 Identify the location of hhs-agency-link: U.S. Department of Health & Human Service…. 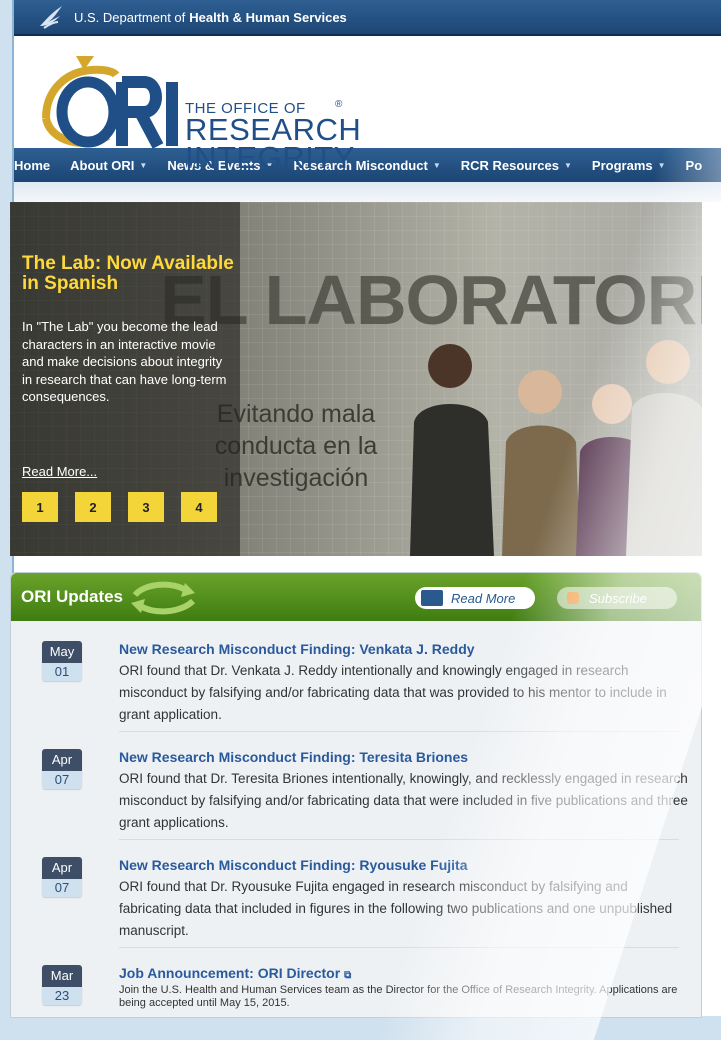
(210, 17).